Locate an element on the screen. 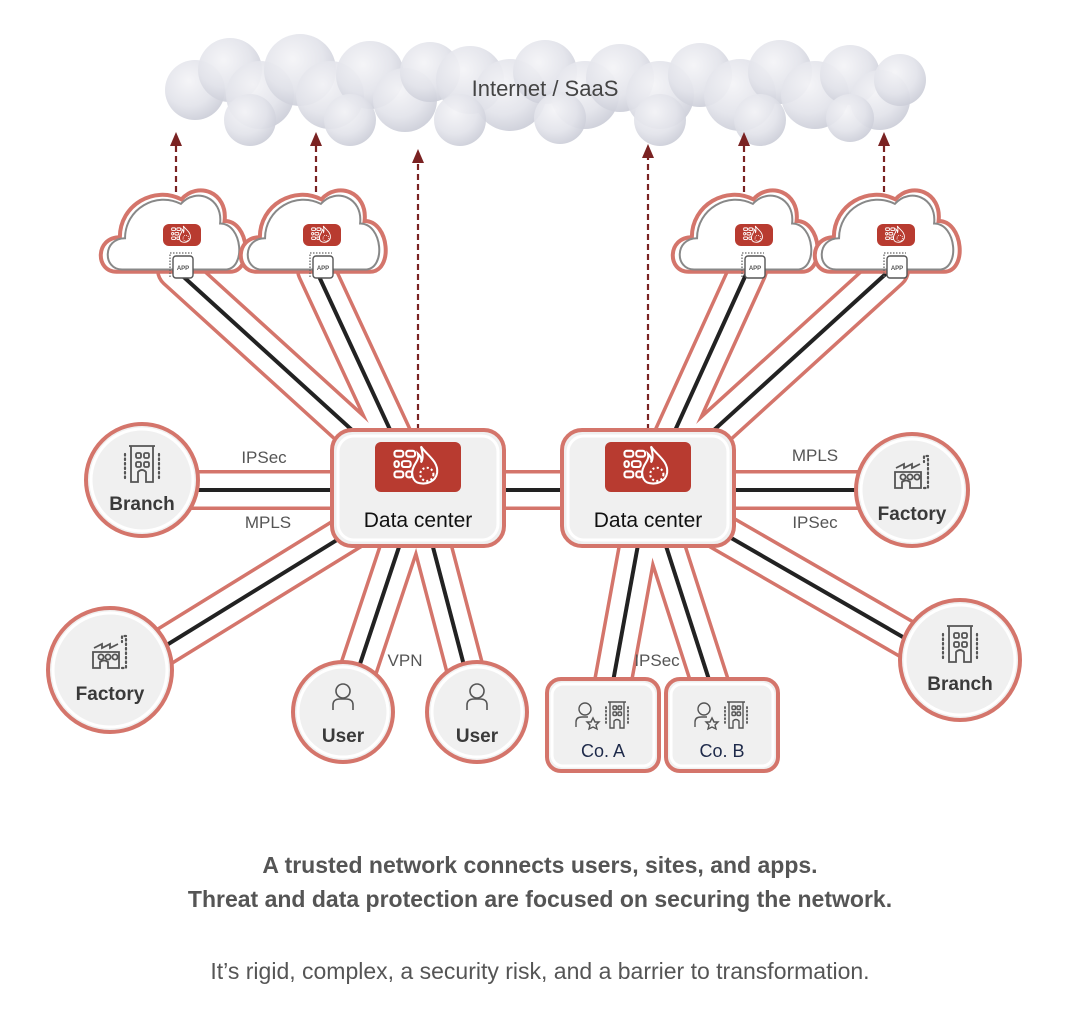 The image size is (1080, 1024). branch-right: Branch is located at coordinates (960, 660).